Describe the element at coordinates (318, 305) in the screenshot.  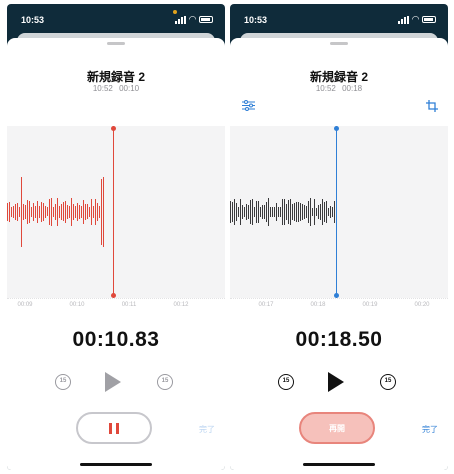
I see `tick-label: 00:18` at that location.